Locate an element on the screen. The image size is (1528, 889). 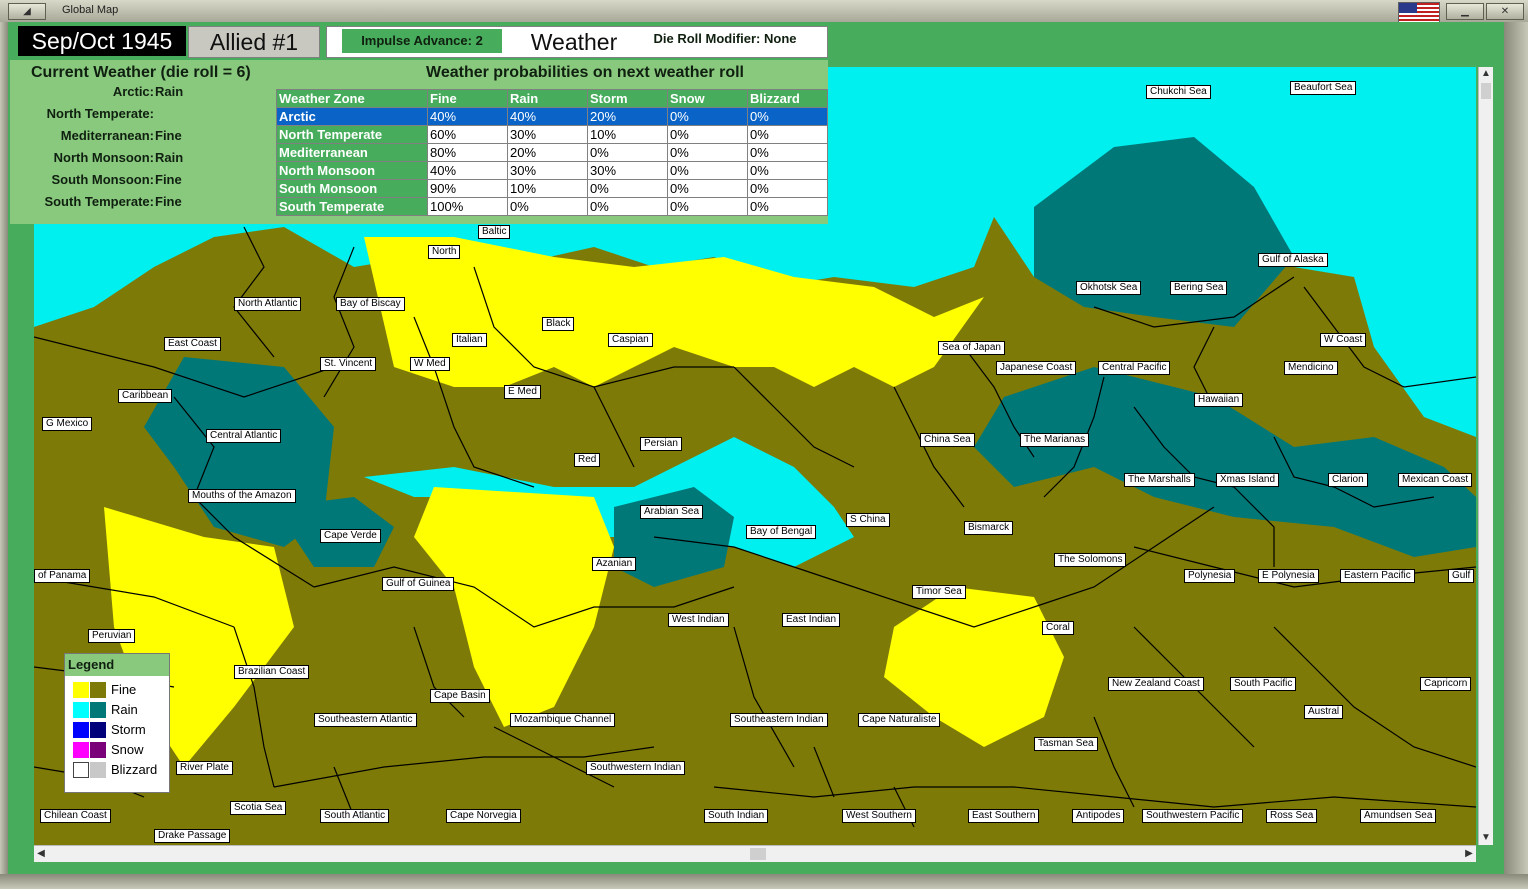
sea-label-cape-naturaliste: Cape Naturaliste is located at coordinates (899, 720).